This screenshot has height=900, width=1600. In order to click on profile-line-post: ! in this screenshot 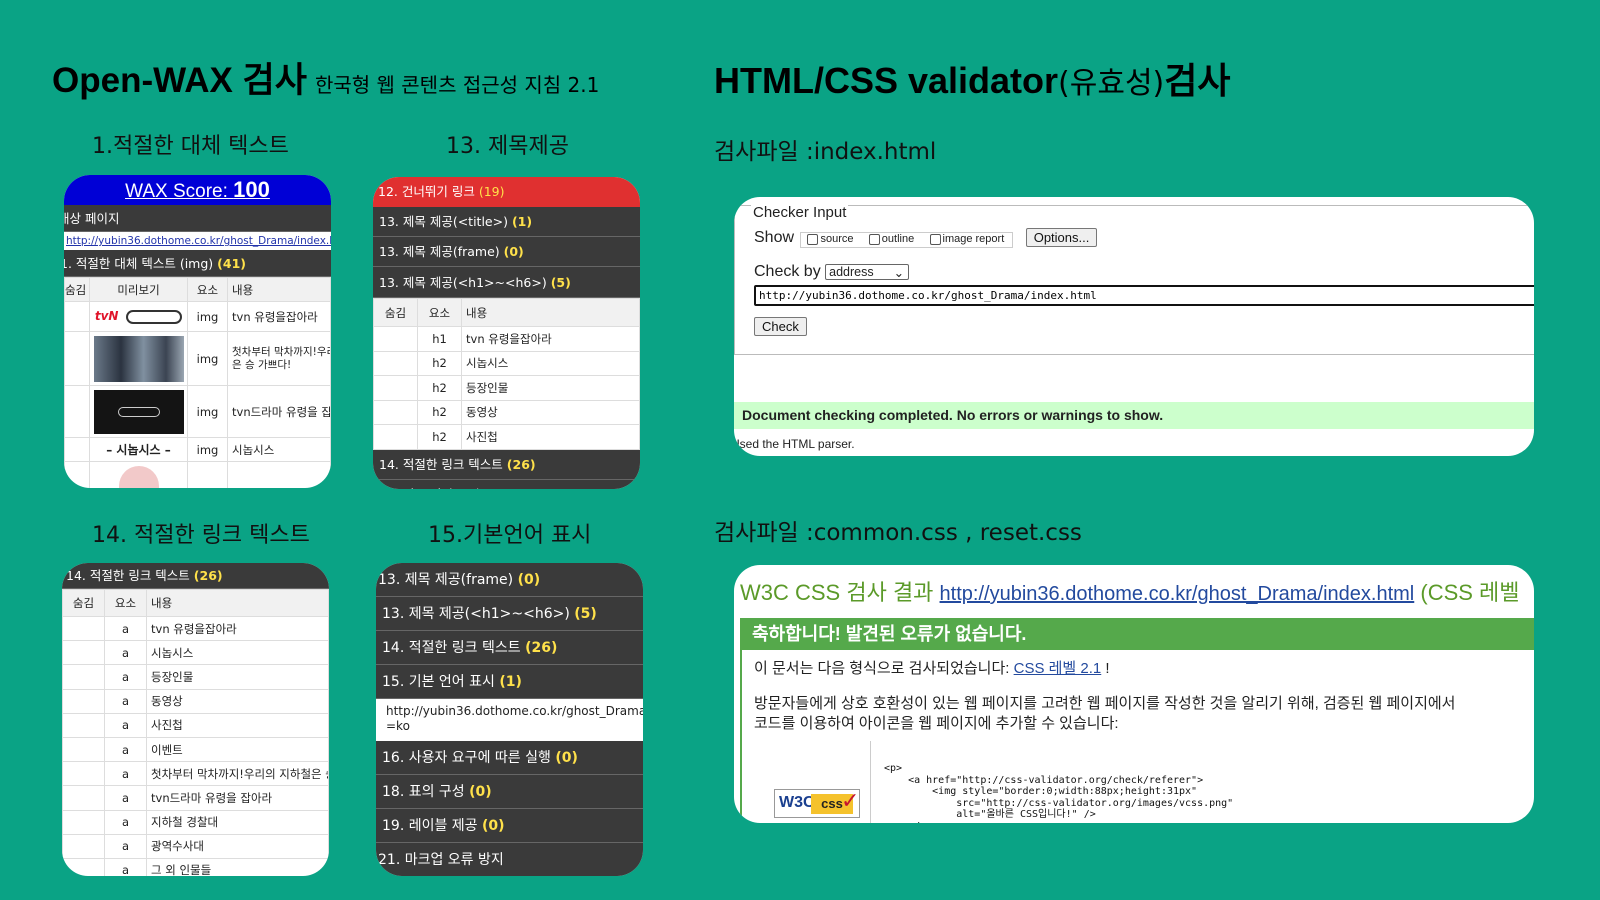, I will do `click(1105, 668)`.